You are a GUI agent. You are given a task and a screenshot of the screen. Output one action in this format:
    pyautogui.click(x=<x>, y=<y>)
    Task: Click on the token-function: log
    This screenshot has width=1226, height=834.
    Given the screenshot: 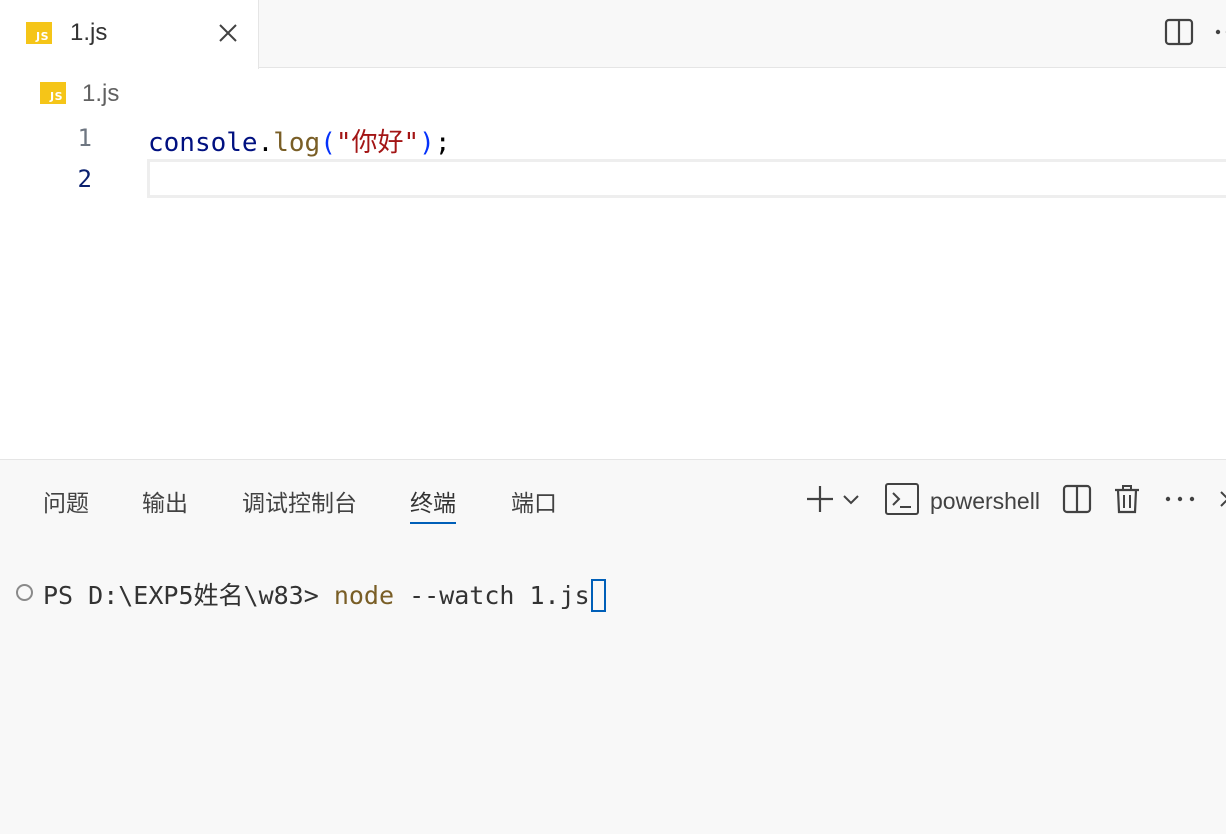 What is the action you would take?
    pyautogui.click(x=297, y=143)
    